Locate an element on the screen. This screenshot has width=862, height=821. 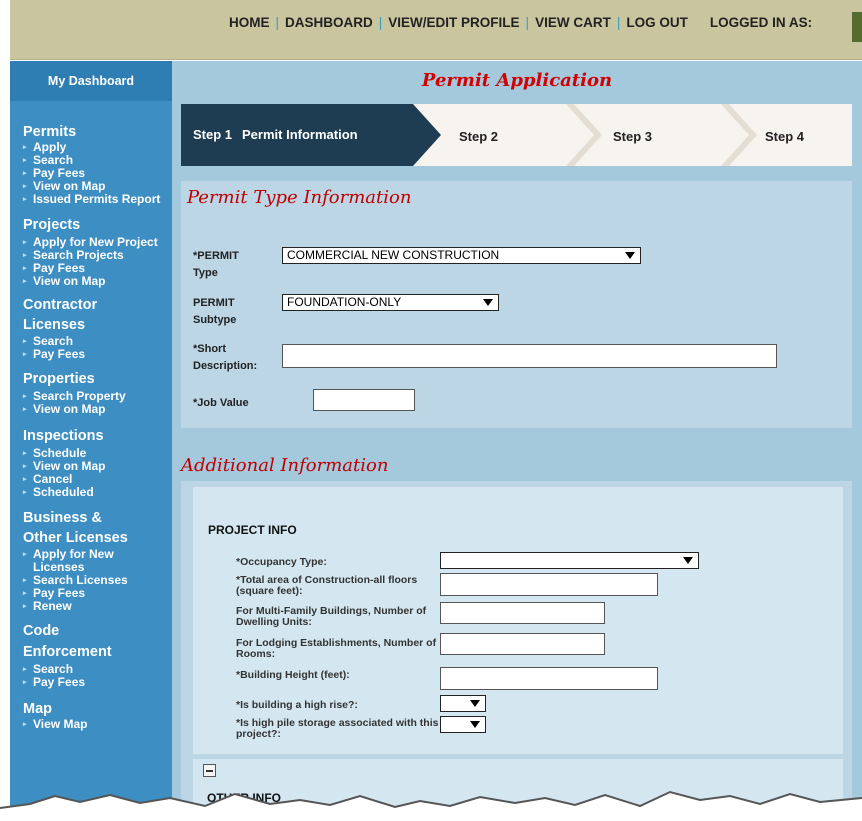
sidebar-item-map-project: View on Map is located at coordinates (97, 282).